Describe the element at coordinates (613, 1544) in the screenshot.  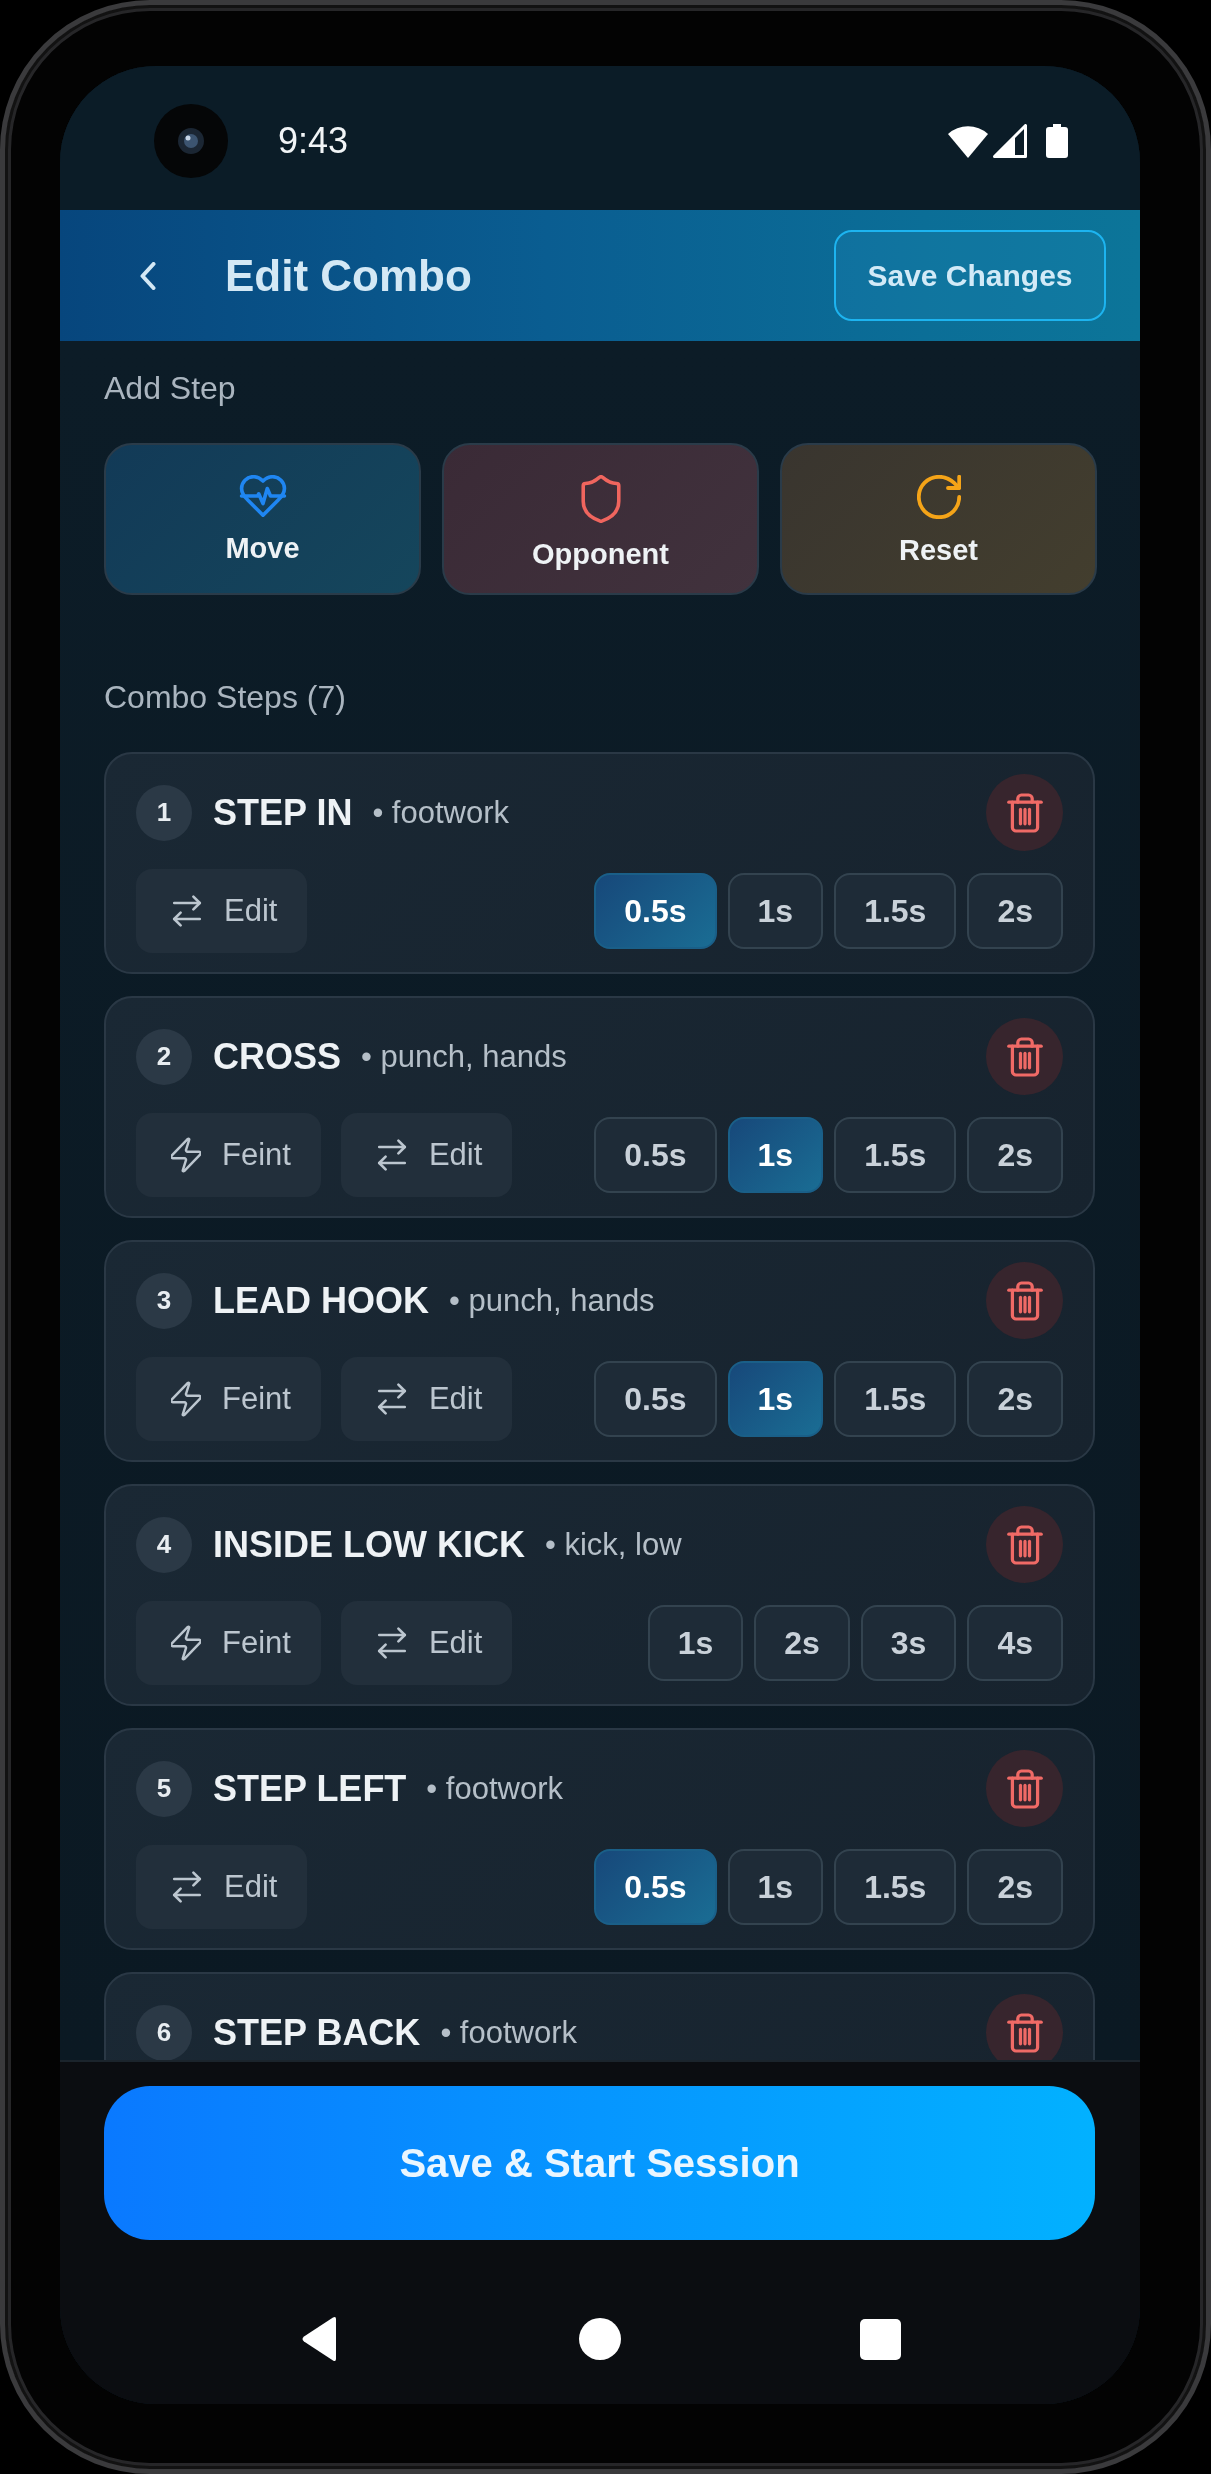
I see `step-tags: • kick, low` at that location.